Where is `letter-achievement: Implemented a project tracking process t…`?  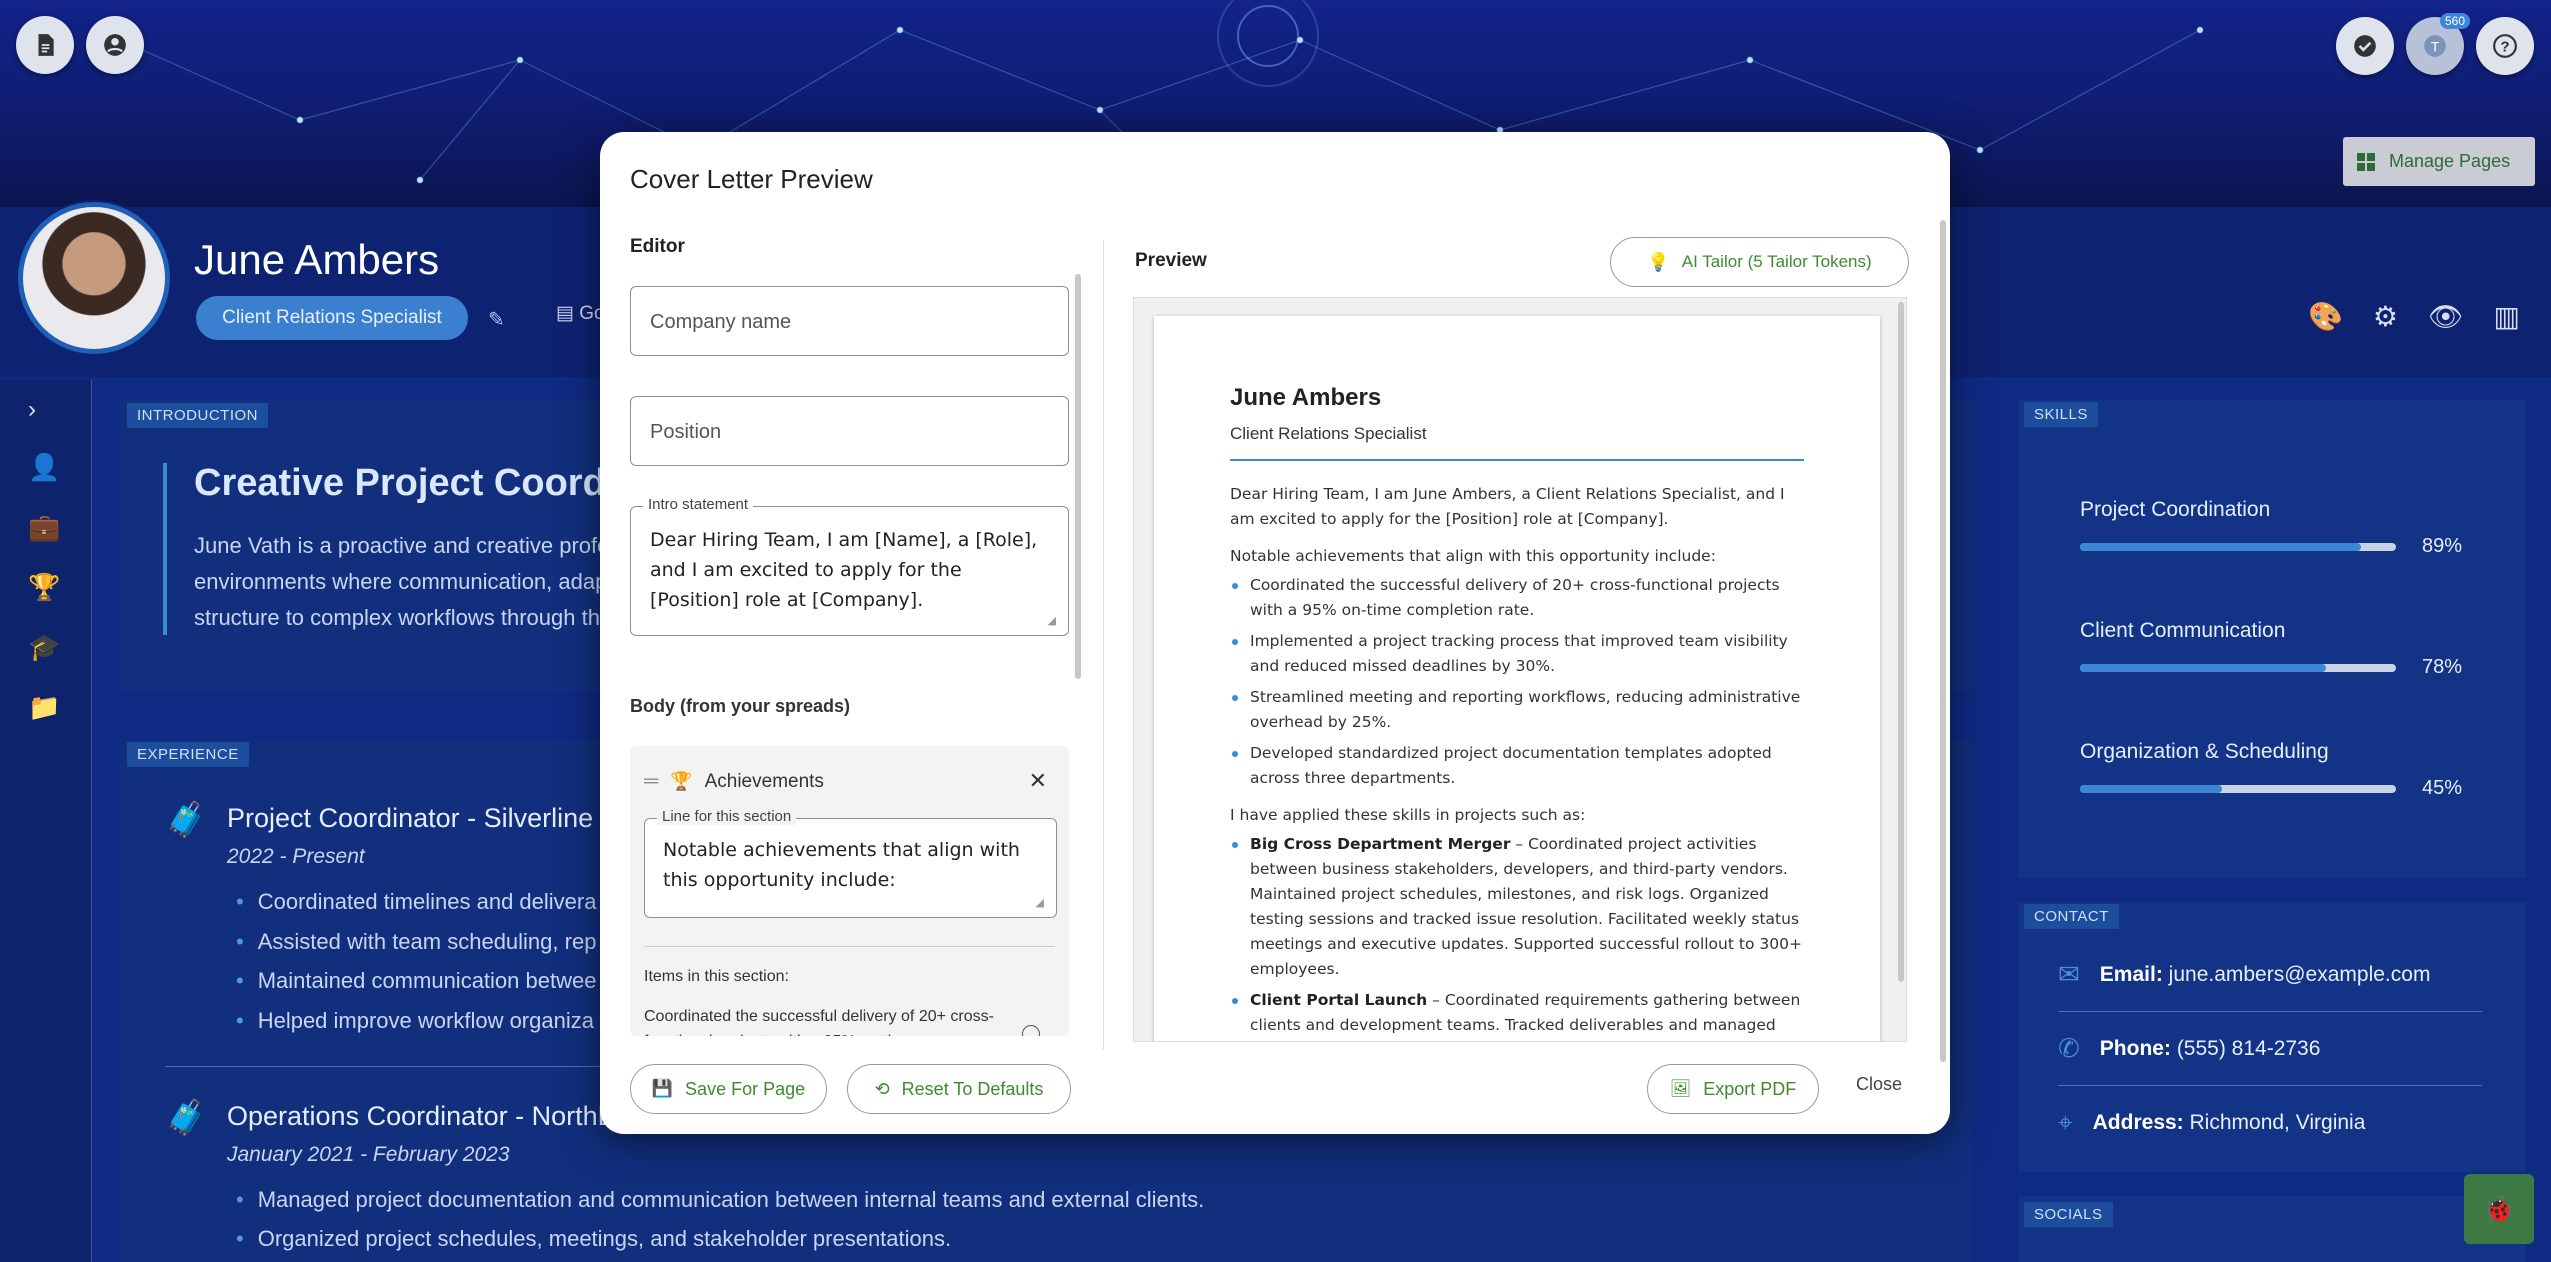
letter-achievement: Implemented a project tracking process t… is located at coordinates (1517, 654).